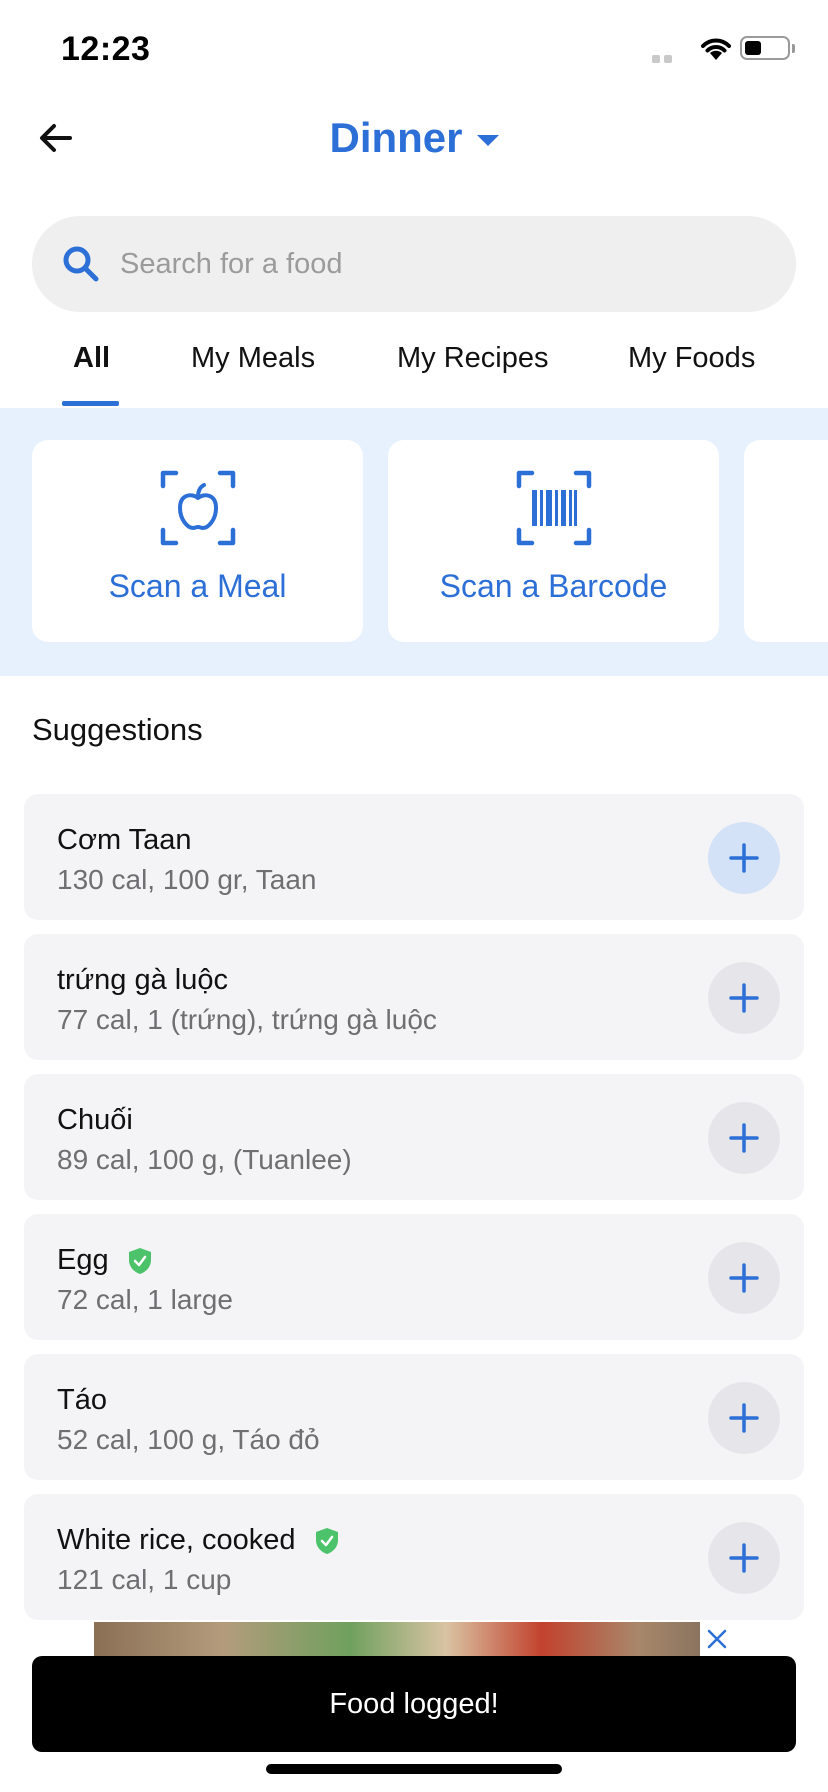 The height and width of the screenshot is (1792, 828). I want to click on wifi-icon, so click(716, 49).